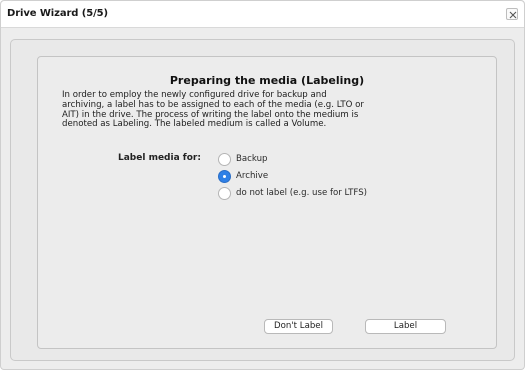 The width and height of the screenshot is (527, 372). Describe the element at coordinates (267, 80) in the screenshot. I see `page-heading: Preparing the media (Labeling)` at that location.